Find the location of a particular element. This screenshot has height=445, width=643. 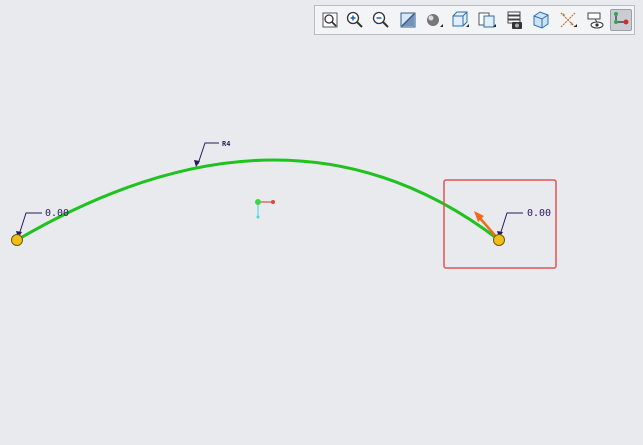

left-dimension-label: 0.00 is located at coordinates (57, 213).